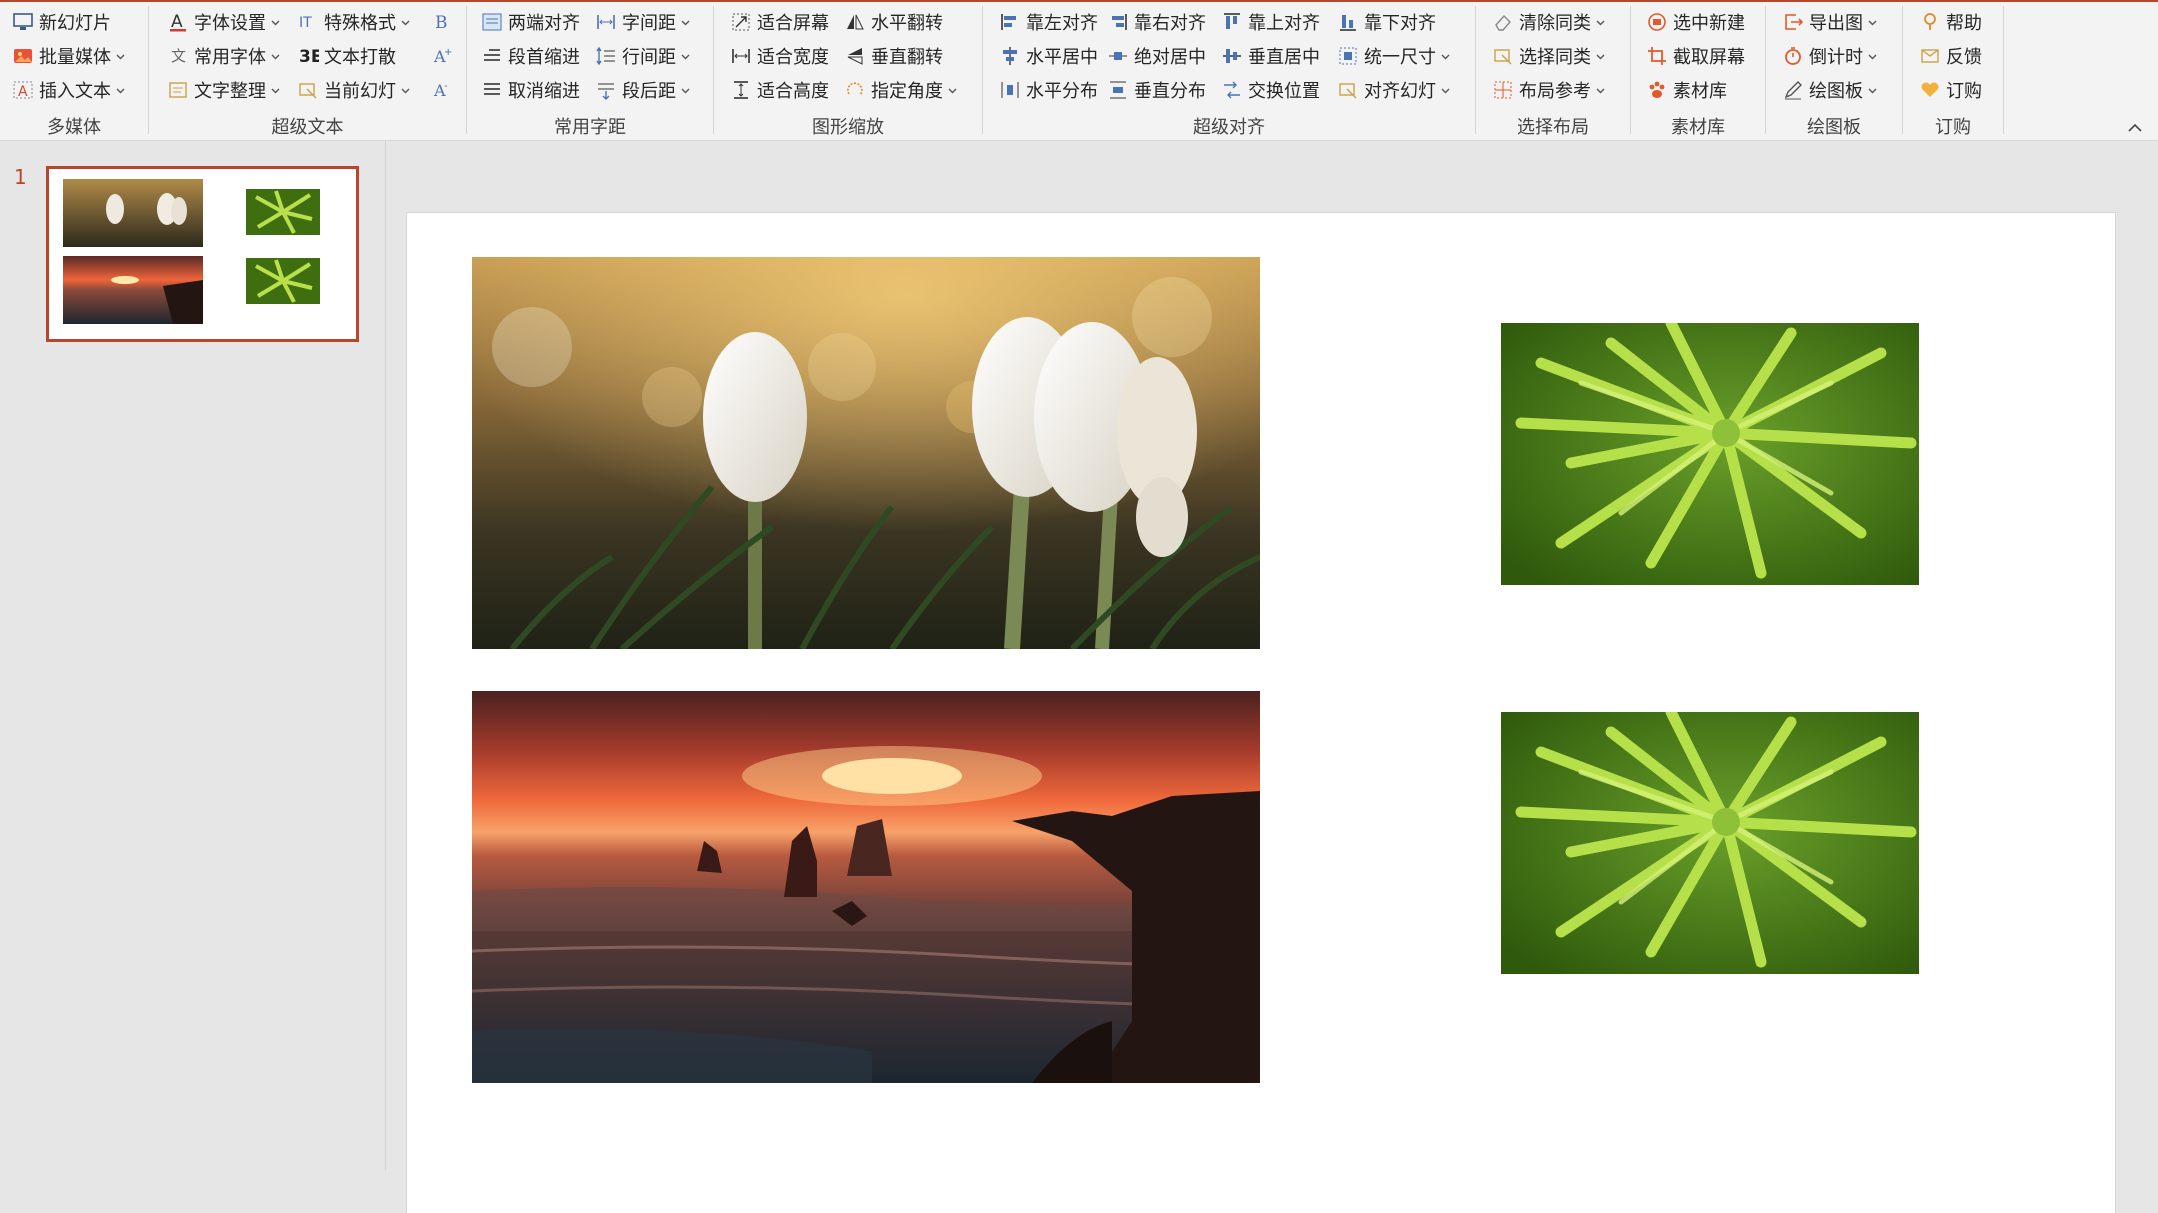 The width and height of the screenshot is (2158, 1213). I want to click on cancel-indent-label: 取消缩进, so click(544, 91).